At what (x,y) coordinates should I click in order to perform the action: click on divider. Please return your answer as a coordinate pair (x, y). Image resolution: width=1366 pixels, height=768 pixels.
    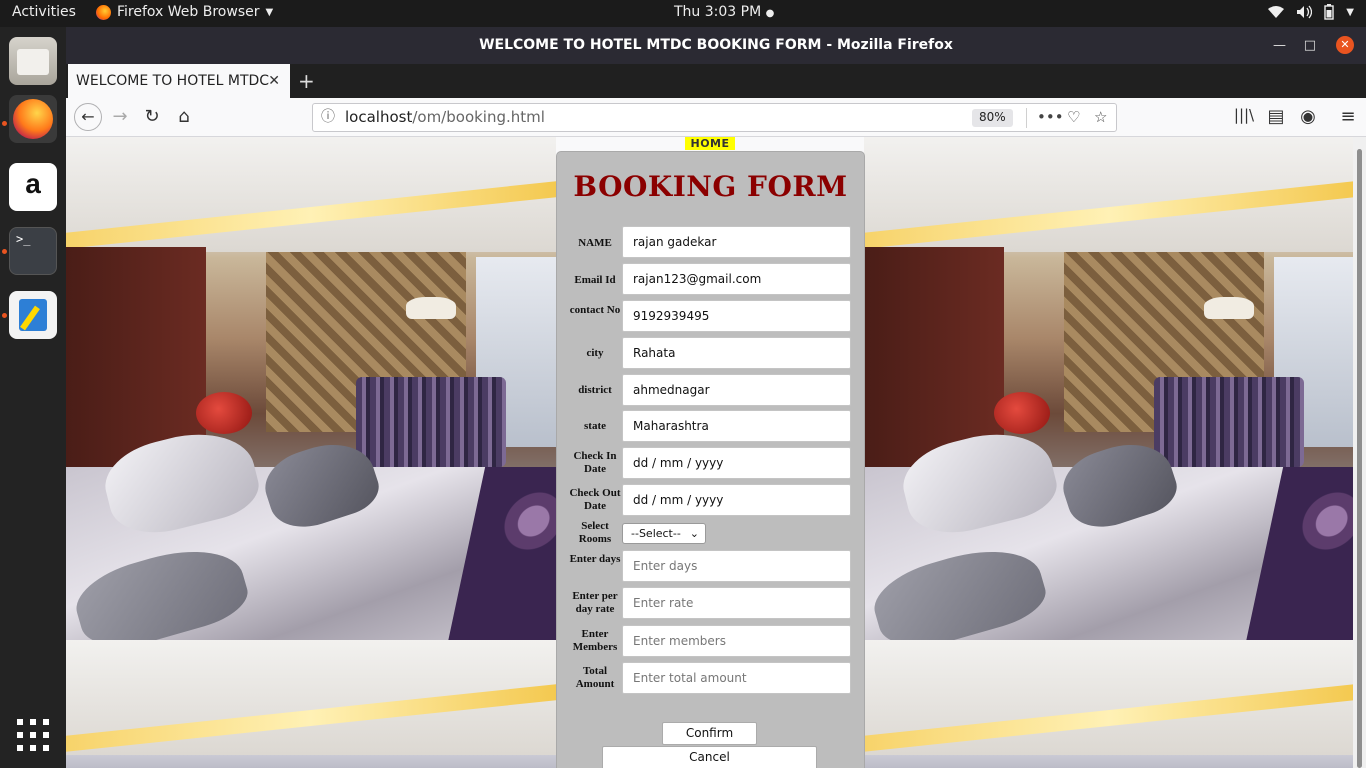
    Looking at the image, I should click on (1026, 118).